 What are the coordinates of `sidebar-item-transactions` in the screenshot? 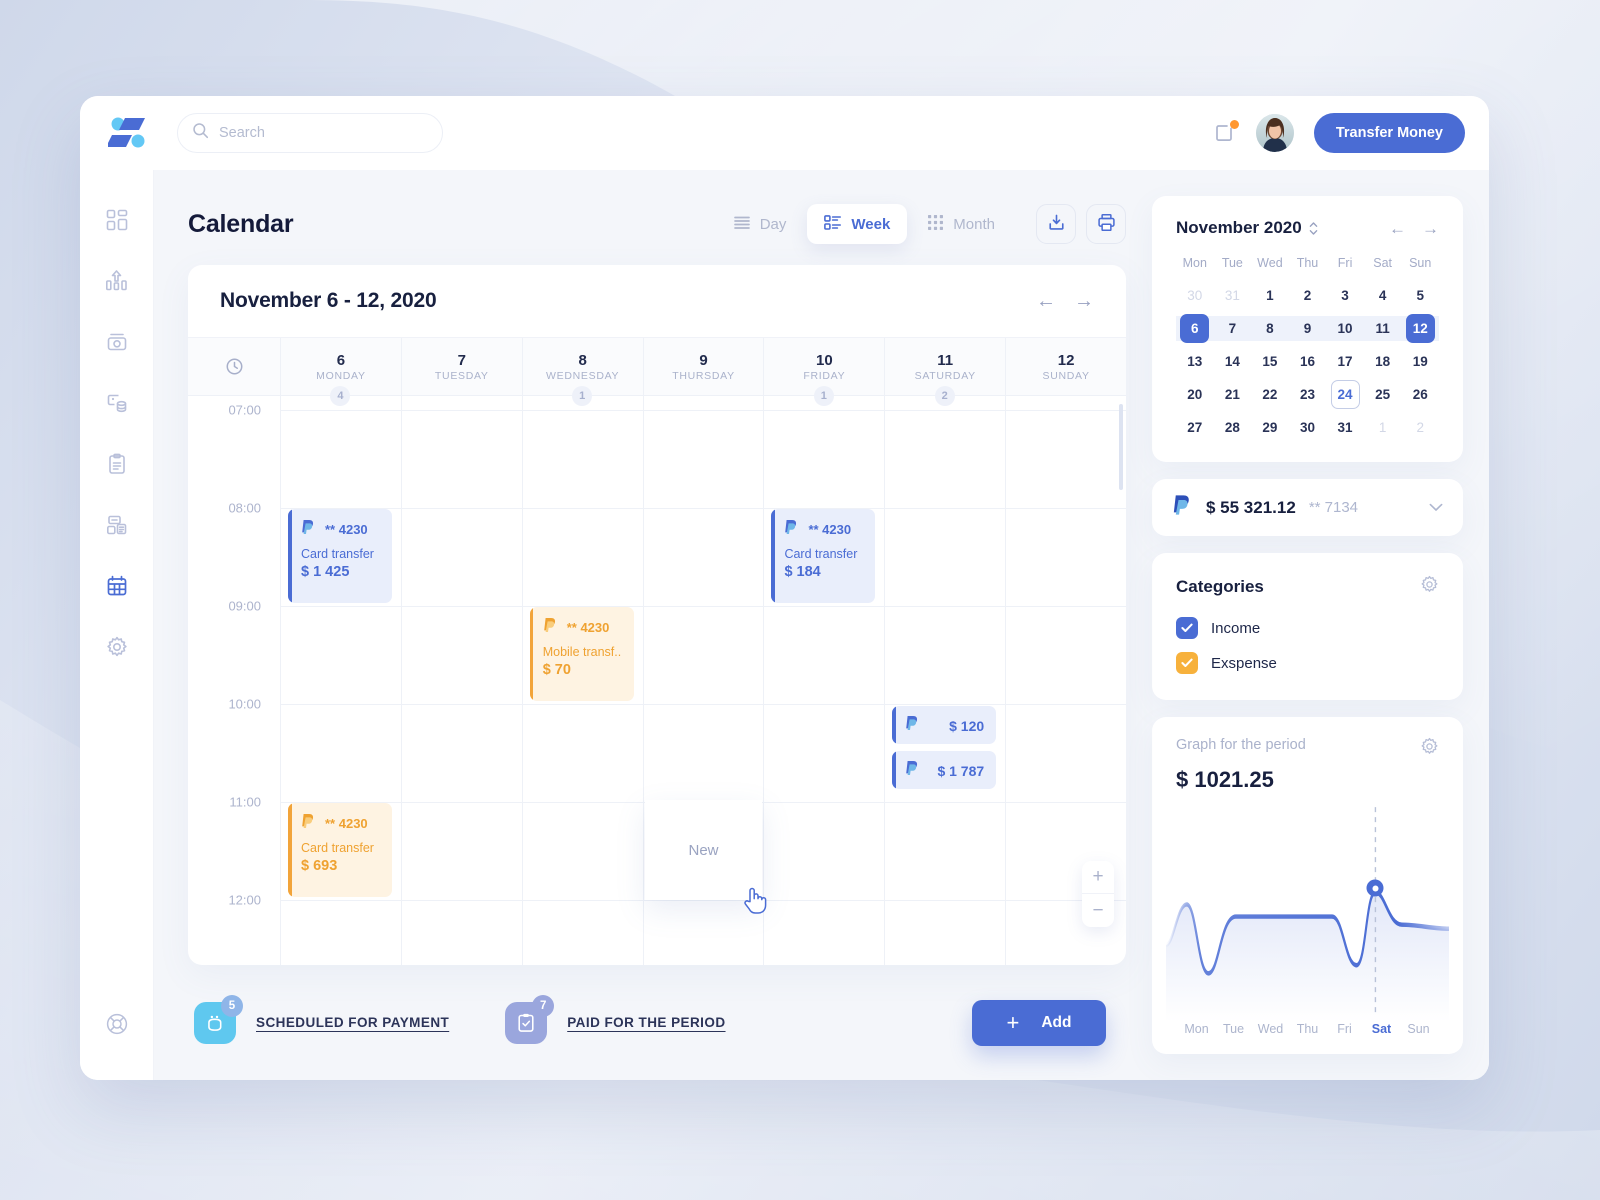 It's located at (117, 405).